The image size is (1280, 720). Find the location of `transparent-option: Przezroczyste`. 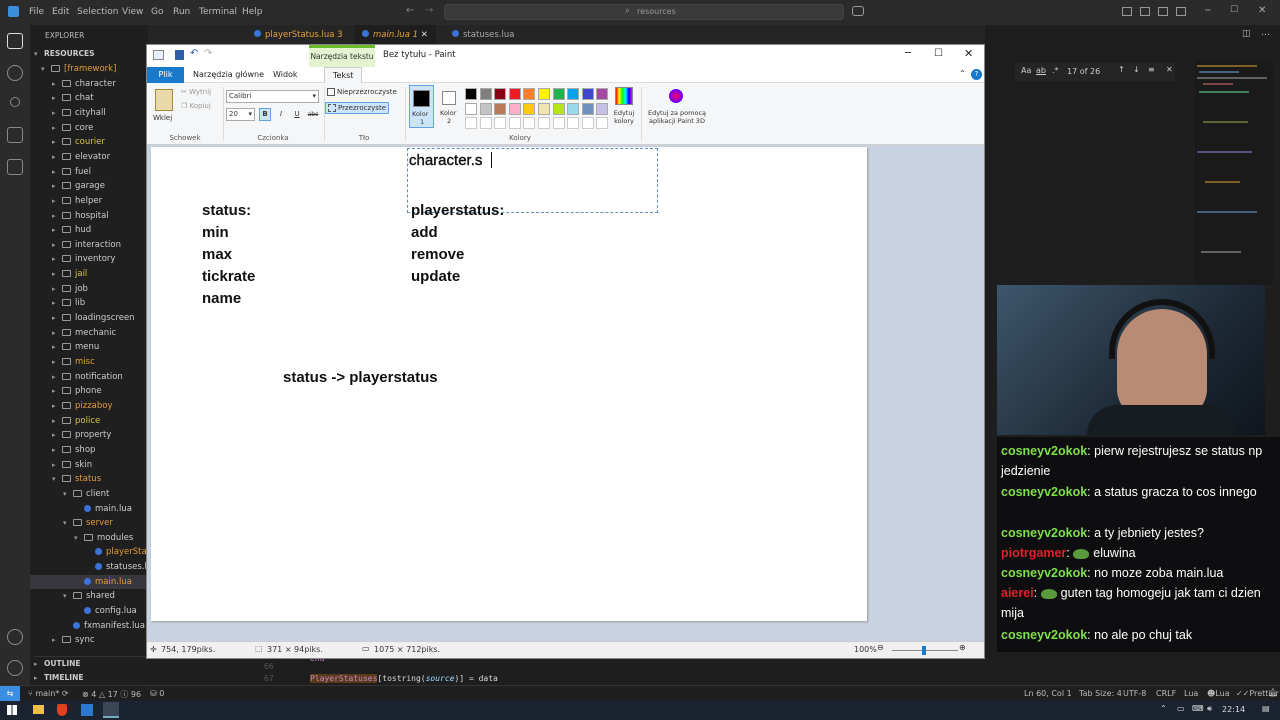

transparent-option: Przezroczyste is located at coordinates (357, 108).